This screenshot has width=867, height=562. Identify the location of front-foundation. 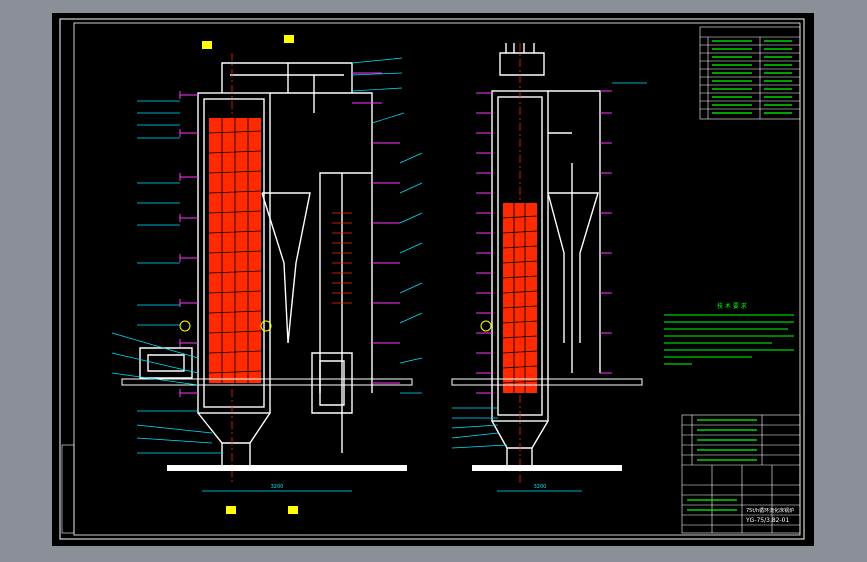
(287, 468).